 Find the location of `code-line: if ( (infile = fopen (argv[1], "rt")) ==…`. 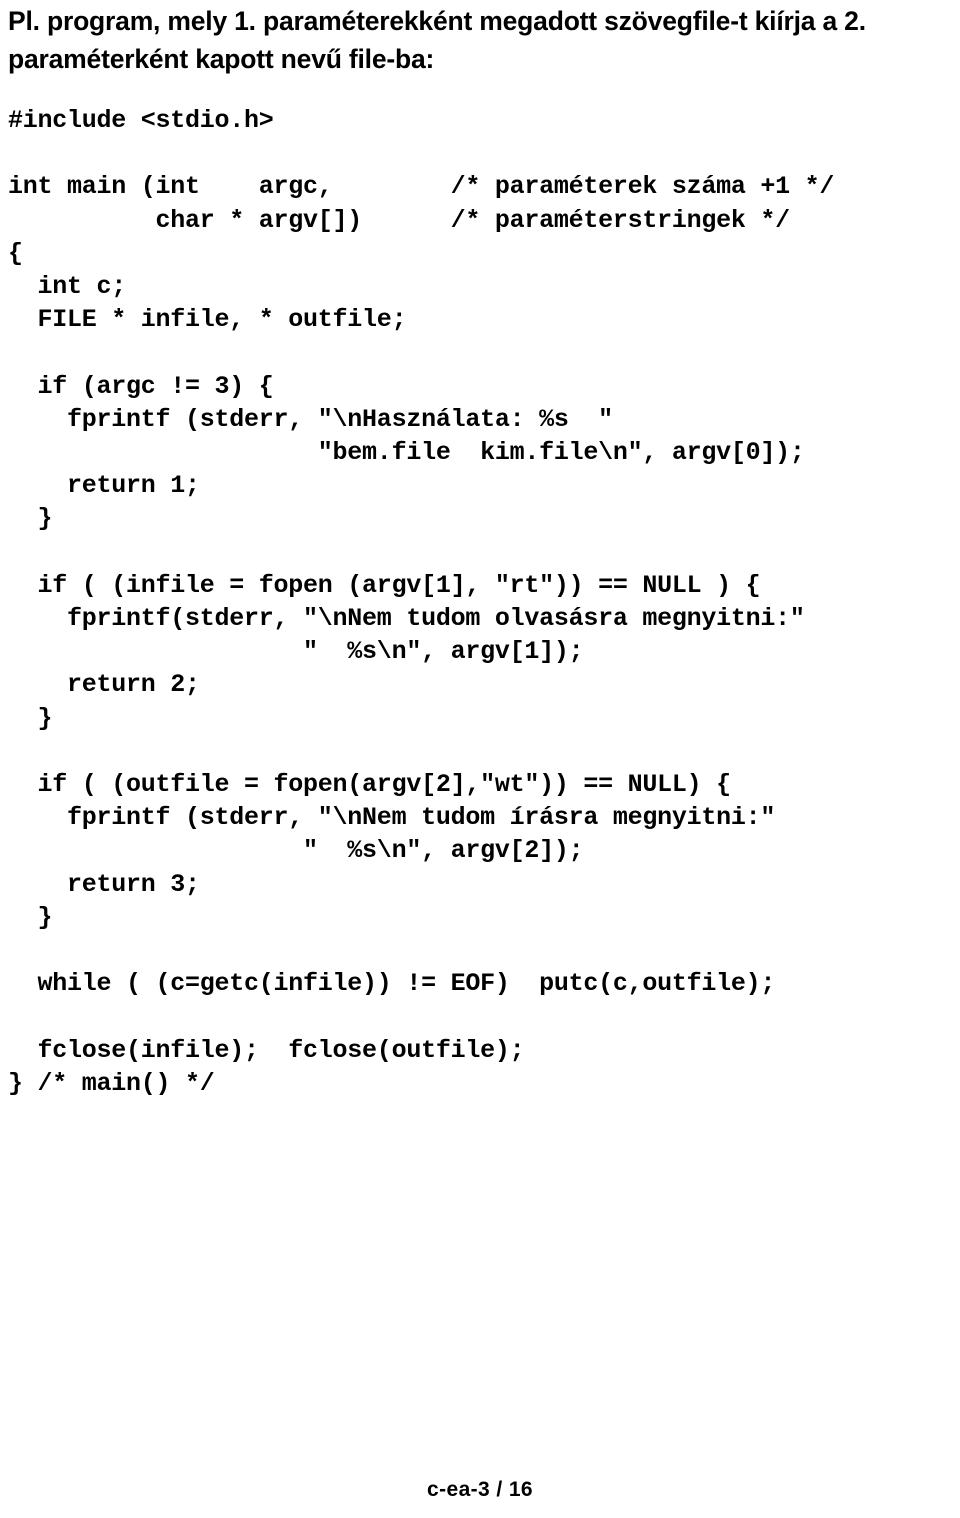

code-line: if ( (infile = fopen (argv[1], "rt")) ==… is located at coordinates (384, 585).